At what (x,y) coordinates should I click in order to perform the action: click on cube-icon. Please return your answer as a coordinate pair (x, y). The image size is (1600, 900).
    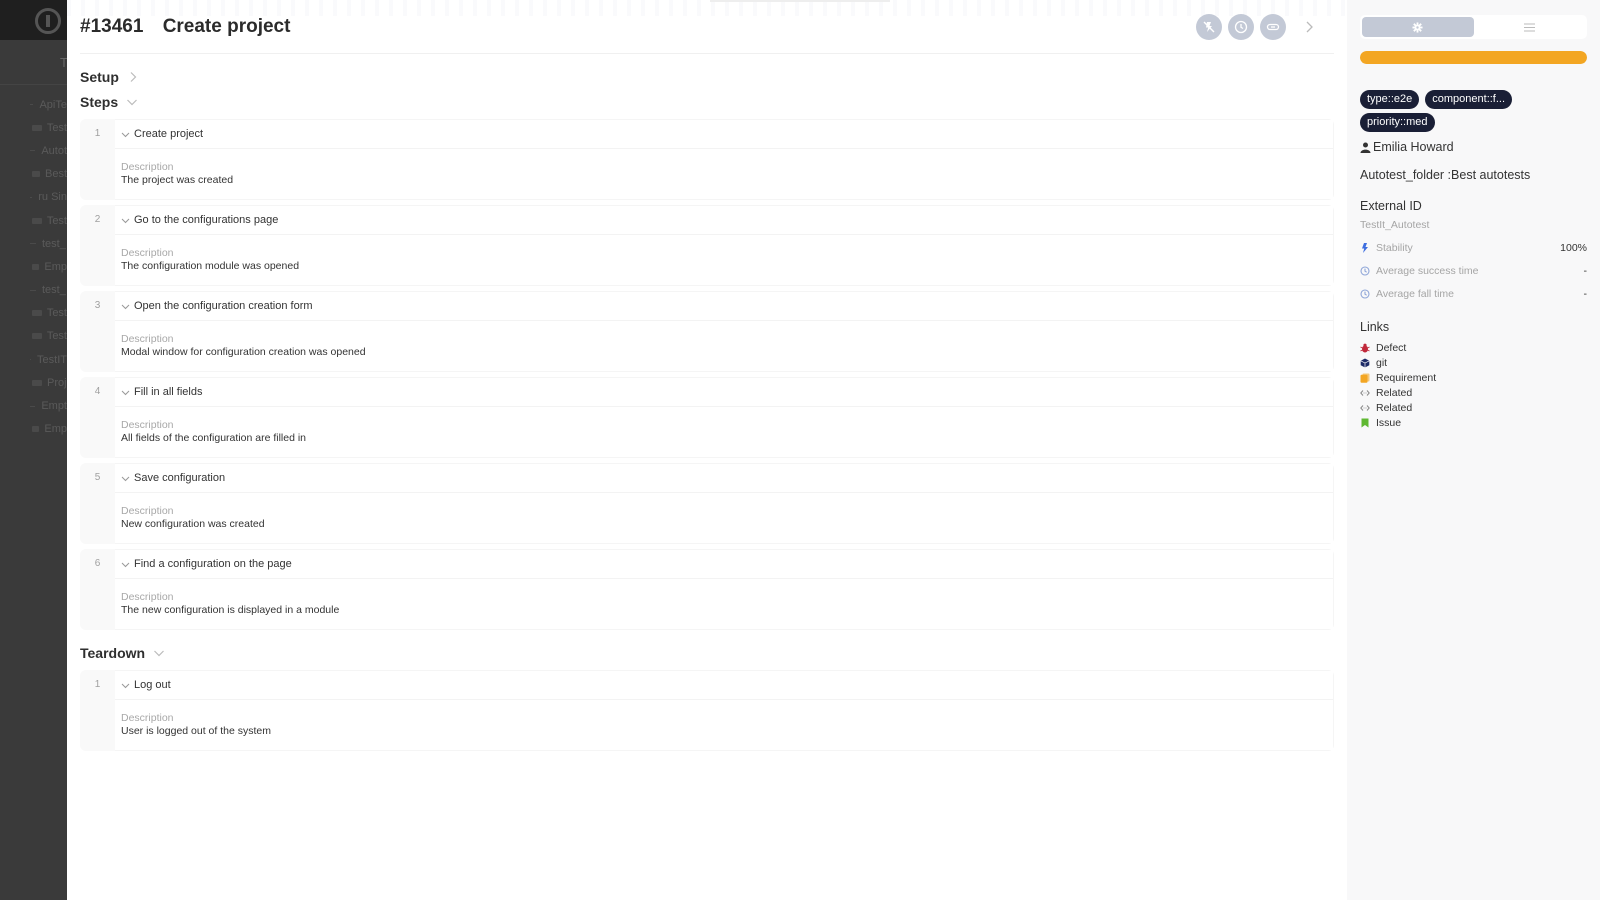
    Looking at the image, I should click on (1368, 363).